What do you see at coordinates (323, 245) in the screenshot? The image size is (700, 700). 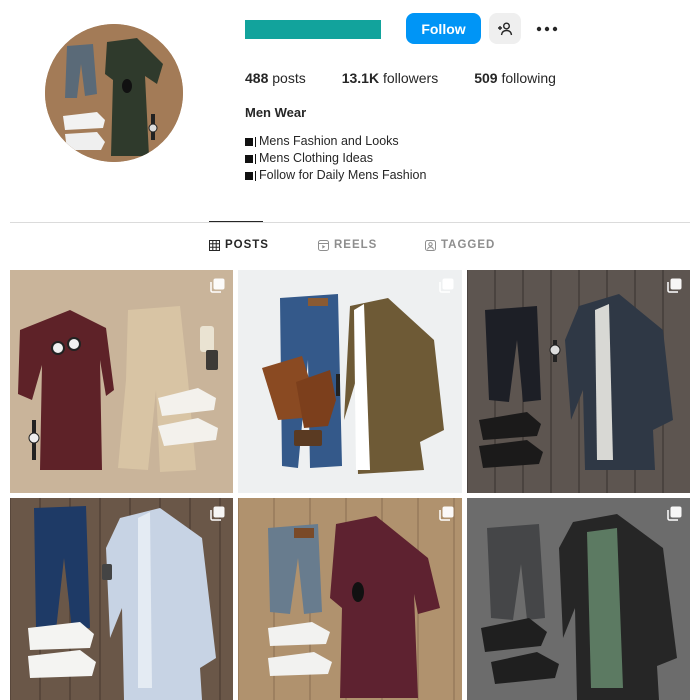 I see `reels-icon` at bounding box center [323, 245].